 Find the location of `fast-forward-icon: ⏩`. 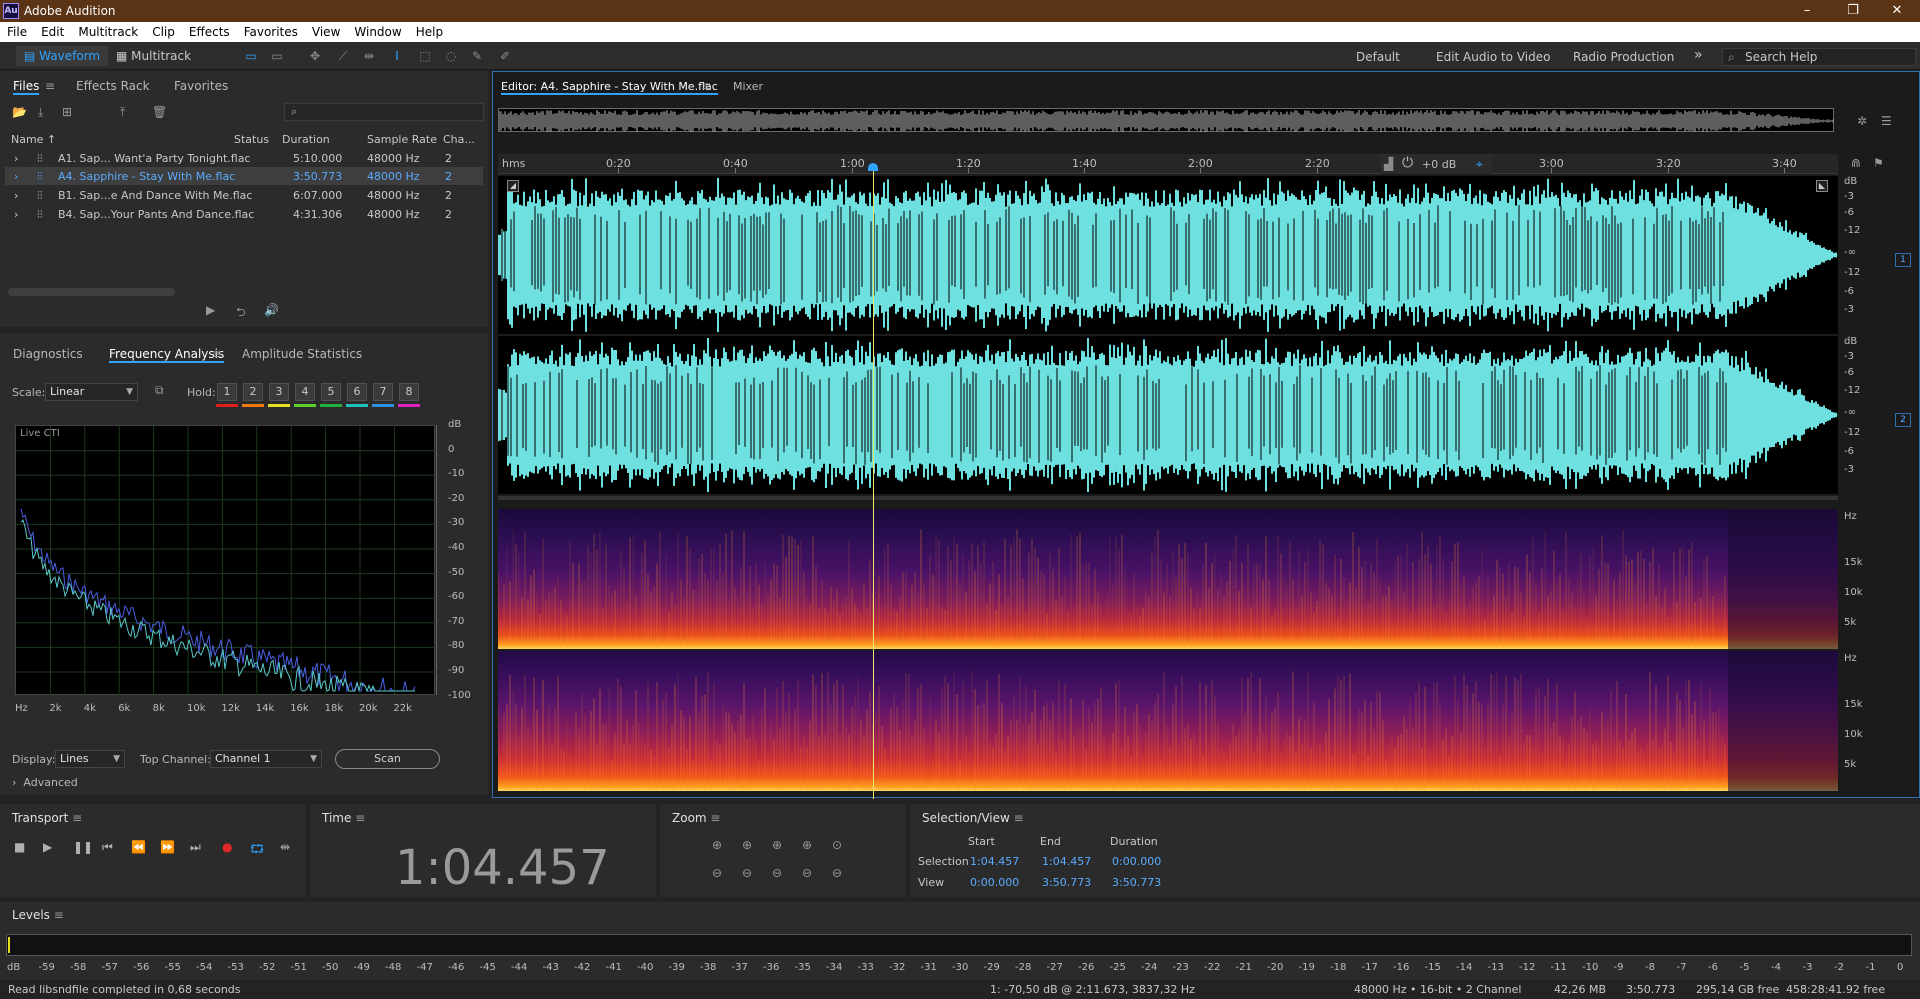

fast-forward-icon: ⏩ is located at coordinates (167, 847).